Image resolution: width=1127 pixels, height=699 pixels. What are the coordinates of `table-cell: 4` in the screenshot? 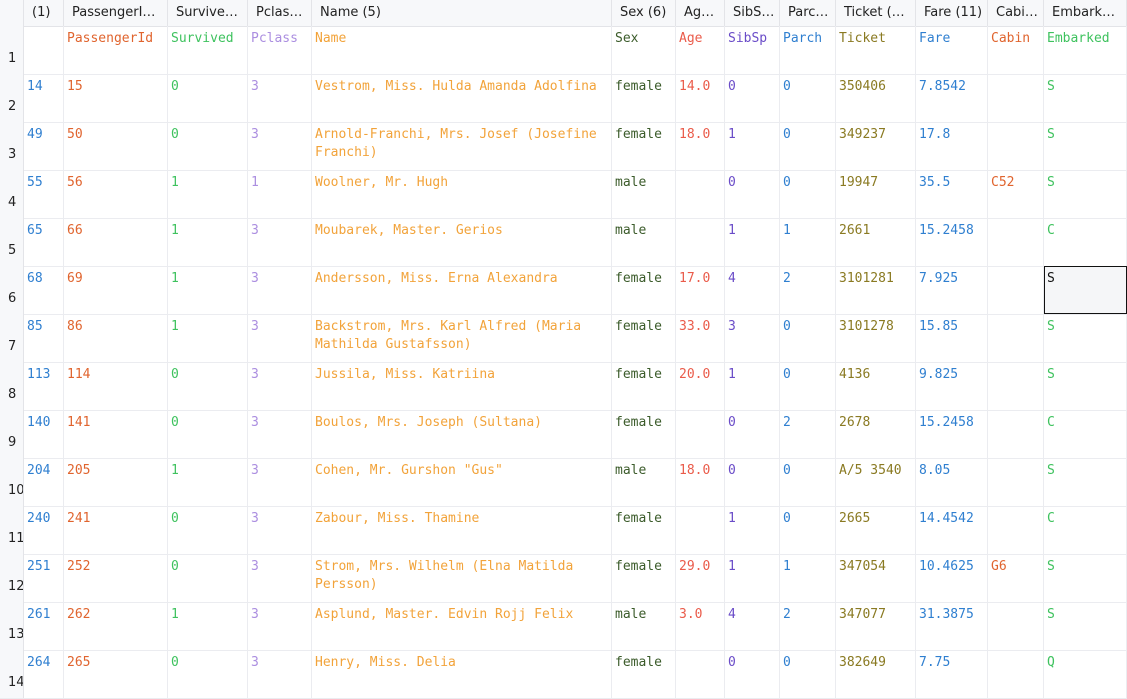 It's located at (752, 626).